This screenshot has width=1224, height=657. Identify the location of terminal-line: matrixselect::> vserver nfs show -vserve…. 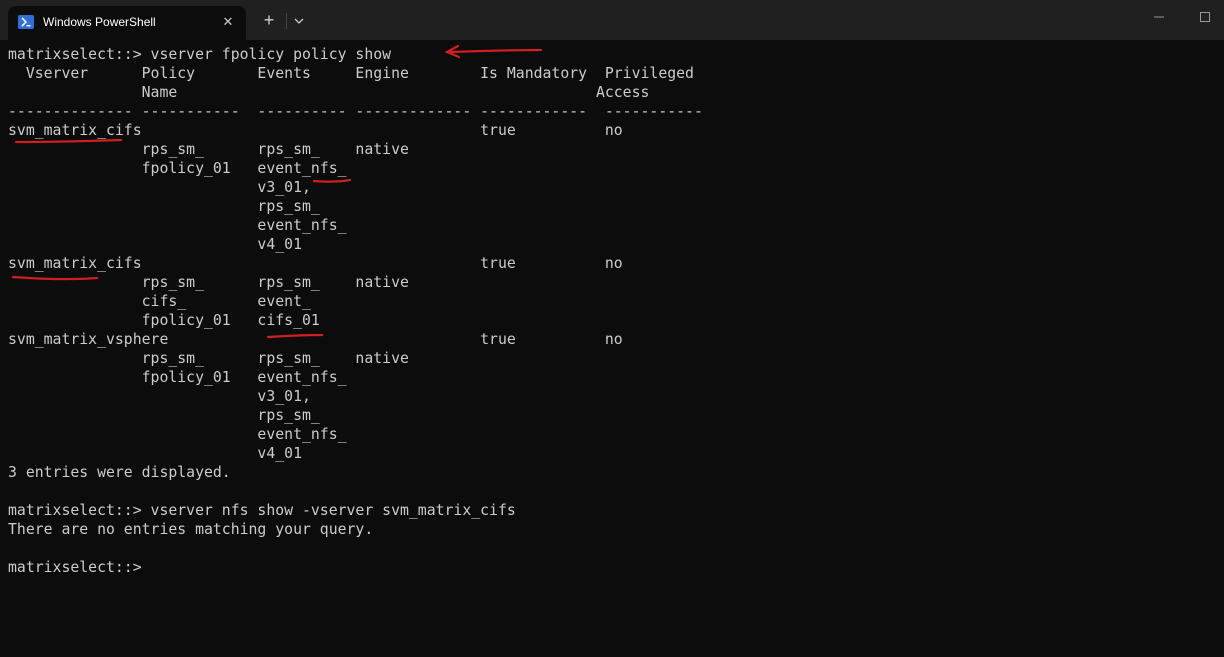
(262, 510).